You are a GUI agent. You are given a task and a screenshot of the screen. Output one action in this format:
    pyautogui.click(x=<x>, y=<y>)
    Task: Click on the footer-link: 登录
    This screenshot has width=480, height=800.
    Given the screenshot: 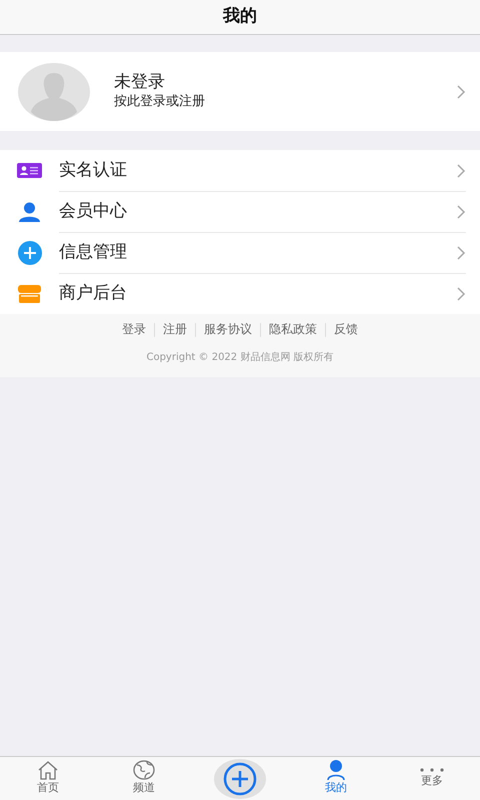 What is the action you would take?
    pyautogui.click(x=134, y=330)
    